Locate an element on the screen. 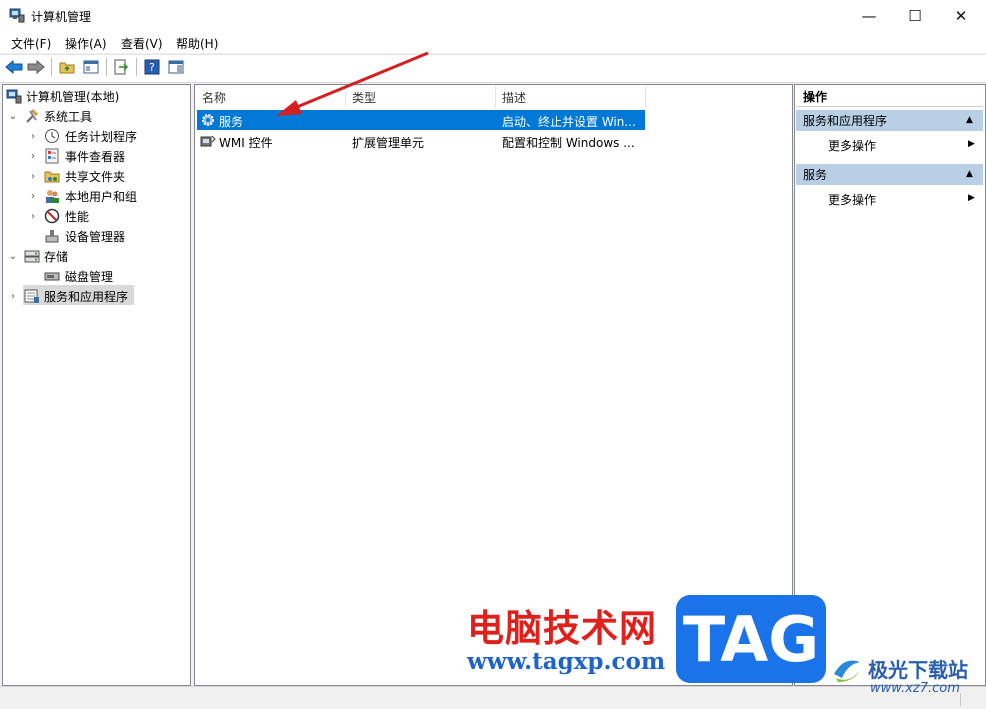  tree-item-label: 性能 is located at coordinates (77, 216).